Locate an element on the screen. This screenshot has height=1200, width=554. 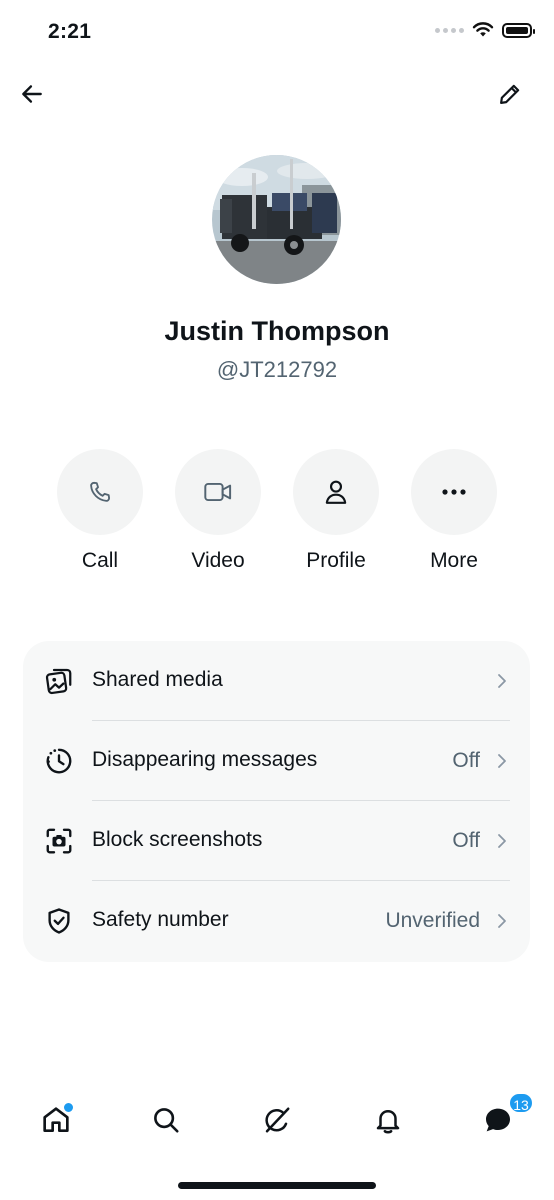
more-dots-icon is located at coordinates (454, 492).